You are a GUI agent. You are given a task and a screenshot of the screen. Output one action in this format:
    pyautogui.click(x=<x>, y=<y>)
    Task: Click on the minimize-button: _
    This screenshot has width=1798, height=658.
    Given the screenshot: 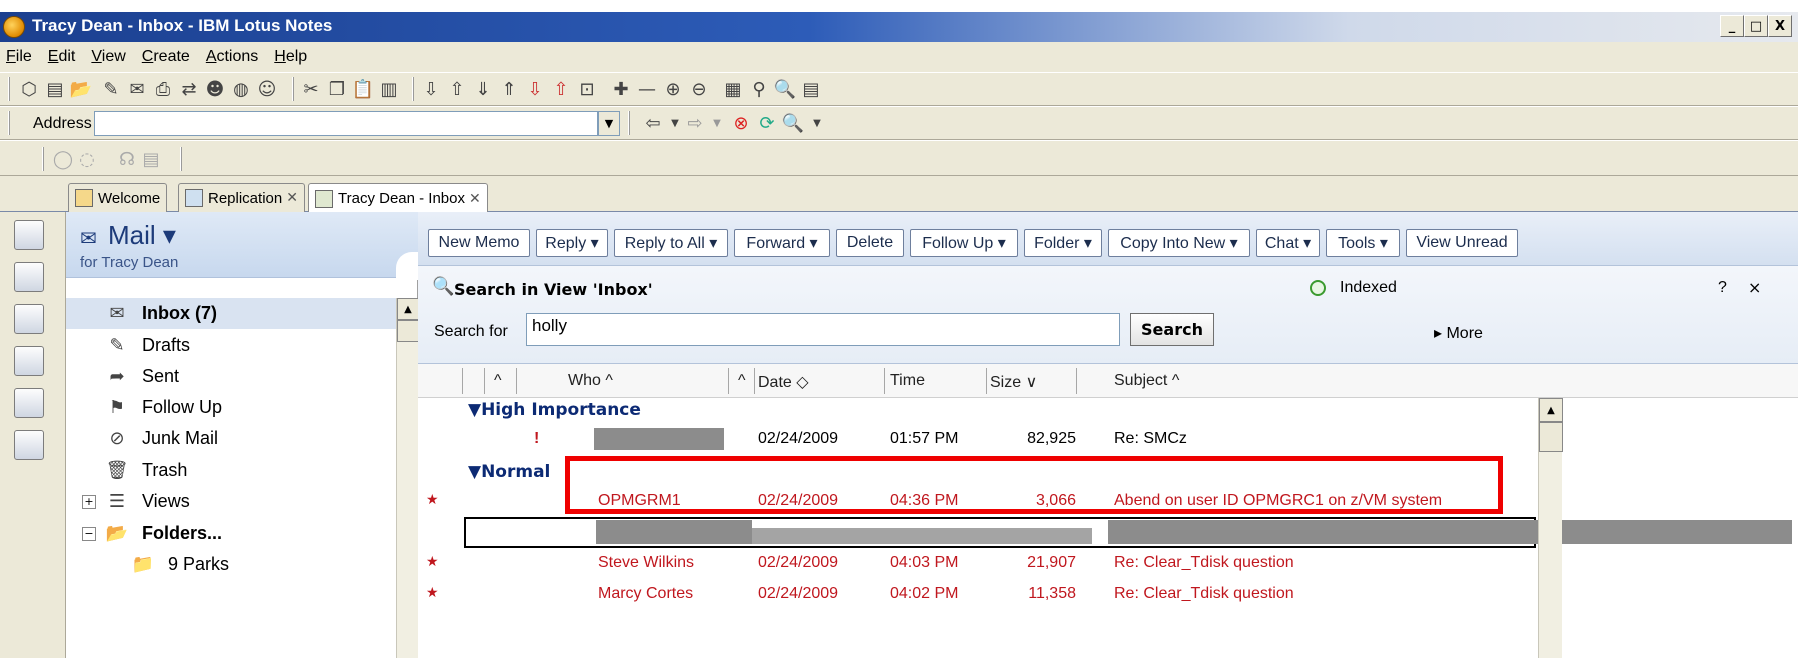 What is the action you would take?
    pyautogui.click(x=1732, y=26)
    